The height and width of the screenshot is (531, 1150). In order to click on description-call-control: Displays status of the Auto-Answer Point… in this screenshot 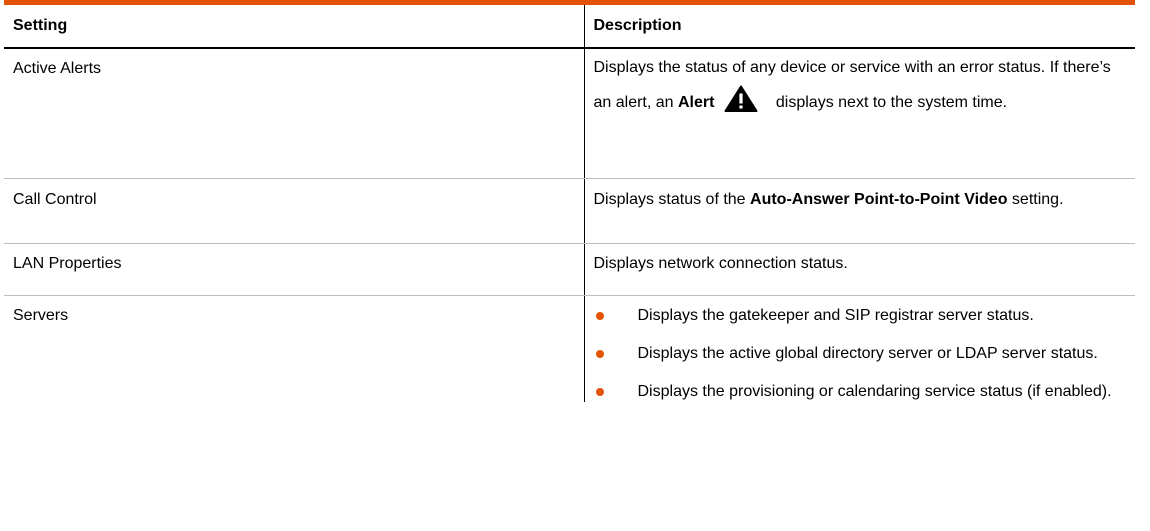, I will do `click(859, 211)`.